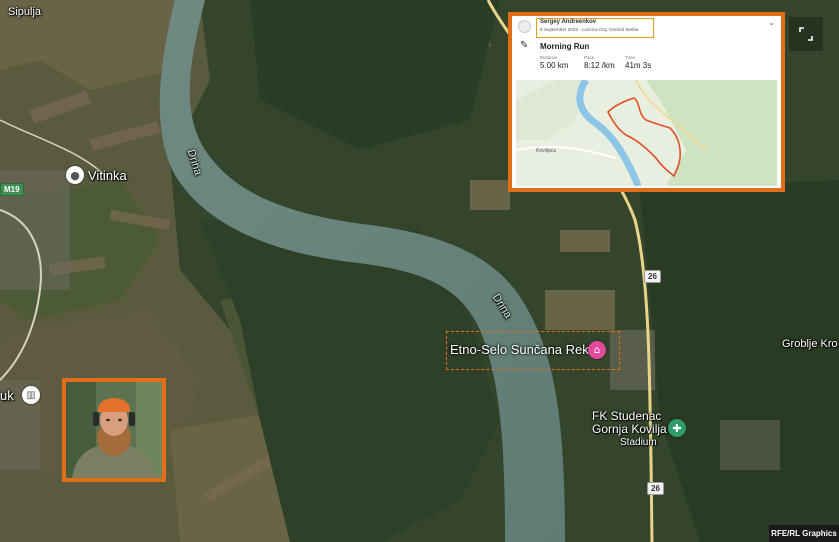 The image size is (839, 542). Describe the element at coordinates (810, 344) in the screenshot. I see `place-label-groblje: Groblje Kro` at that location.